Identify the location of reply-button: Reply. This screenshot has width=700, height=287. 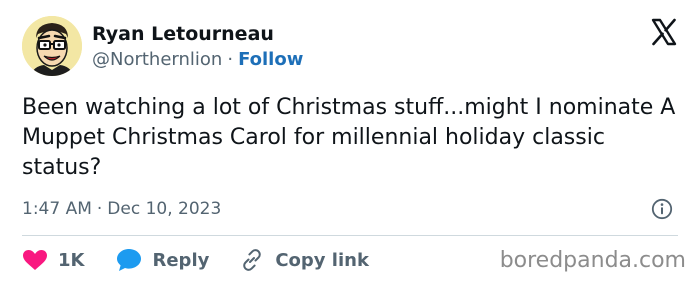
(162, 260).